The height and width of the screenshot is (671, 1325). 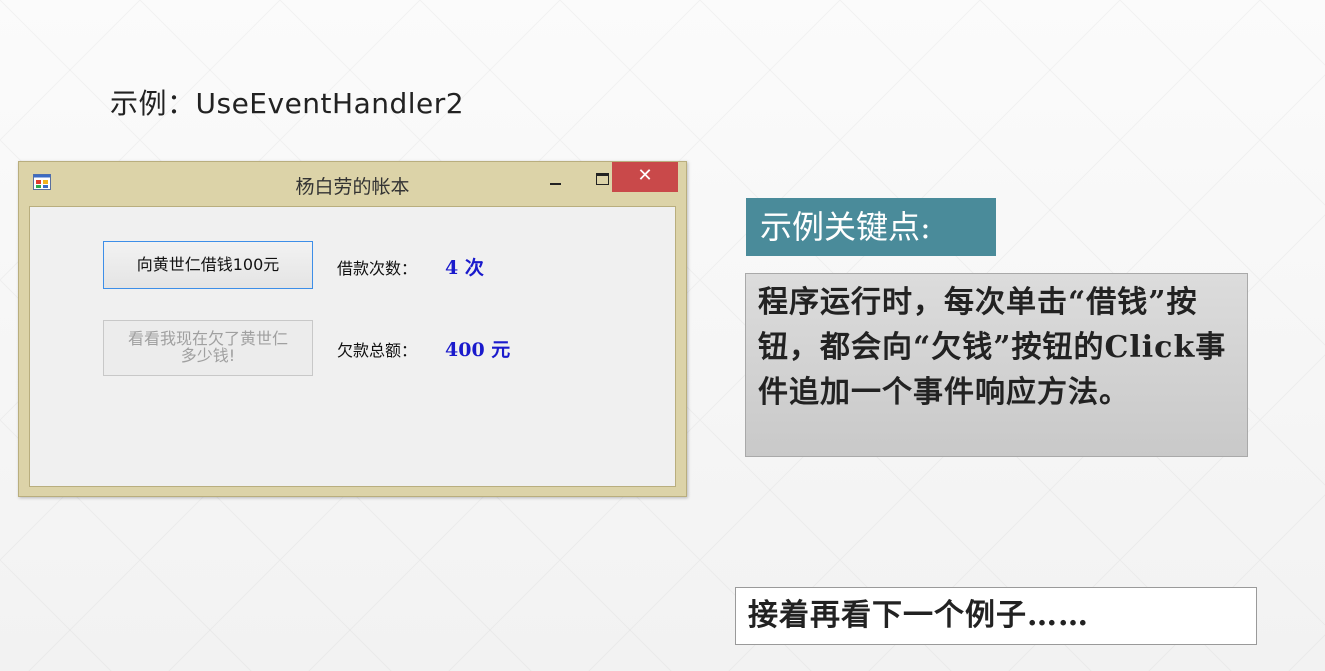 What do you see at coordinates (207, 338) in the screenshot?
I see `check-debt-button-line1: 看看我现在欠了黄世仁` at bounding box center [207, 338].